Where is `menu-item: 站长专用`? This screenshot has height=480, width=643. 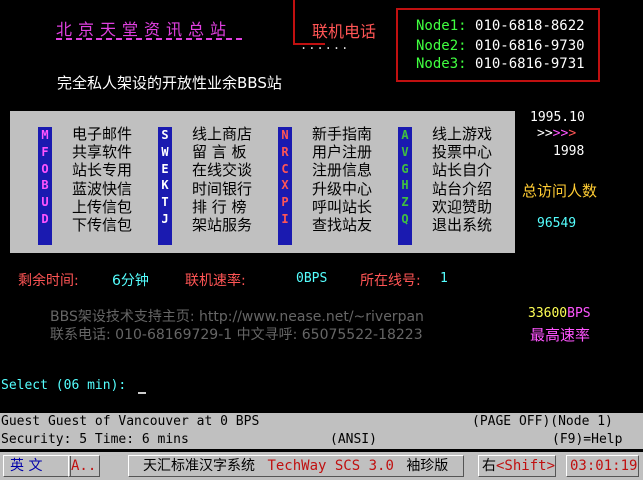
menu-item: 站长专用 is located at coordinates (102, 170).